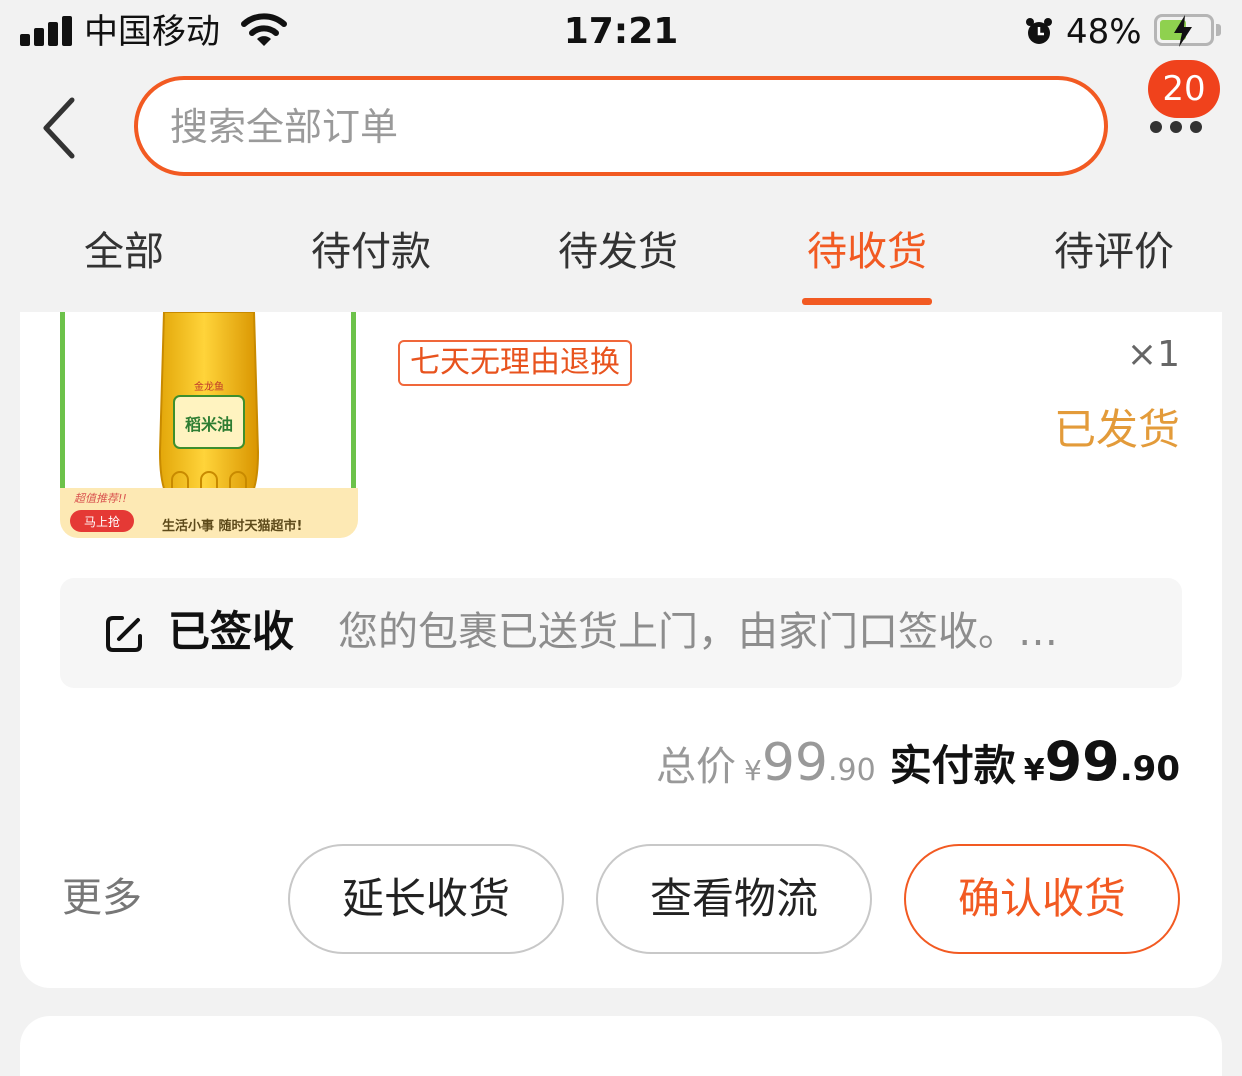 This screenshot has height=1076, width=1242. What do you see at coordinates (426, 899) in the screenshot?
I see `extend-receipt-button: 延长收货` at bounding box center [426, 899].